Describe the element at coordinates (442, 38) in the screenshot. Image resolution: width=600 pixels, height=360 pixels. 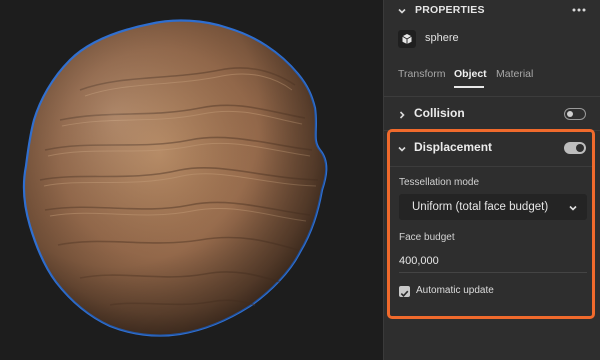
I see `object-name: sphere` at that location.